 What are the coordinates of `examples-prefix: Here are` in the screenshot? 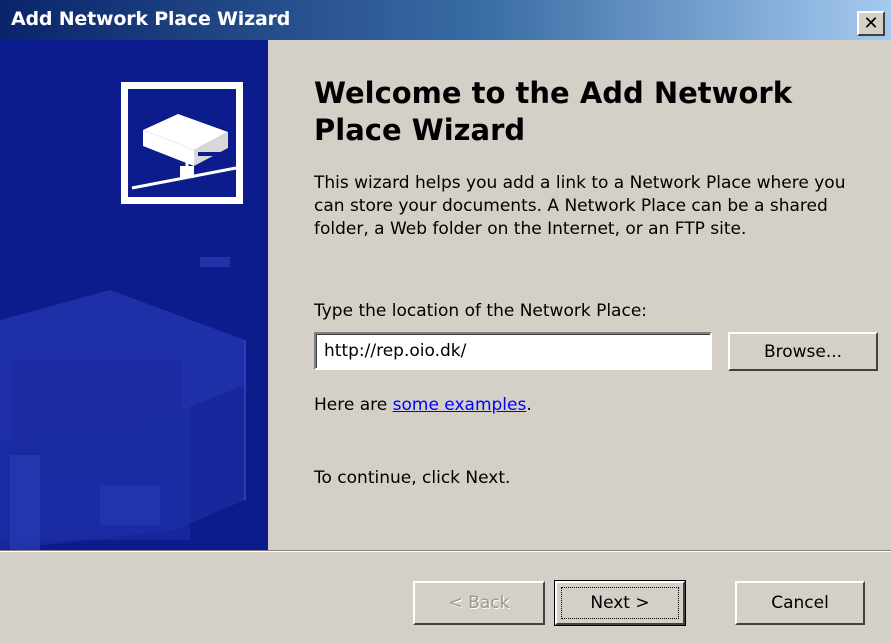 It's located at (353, 405).